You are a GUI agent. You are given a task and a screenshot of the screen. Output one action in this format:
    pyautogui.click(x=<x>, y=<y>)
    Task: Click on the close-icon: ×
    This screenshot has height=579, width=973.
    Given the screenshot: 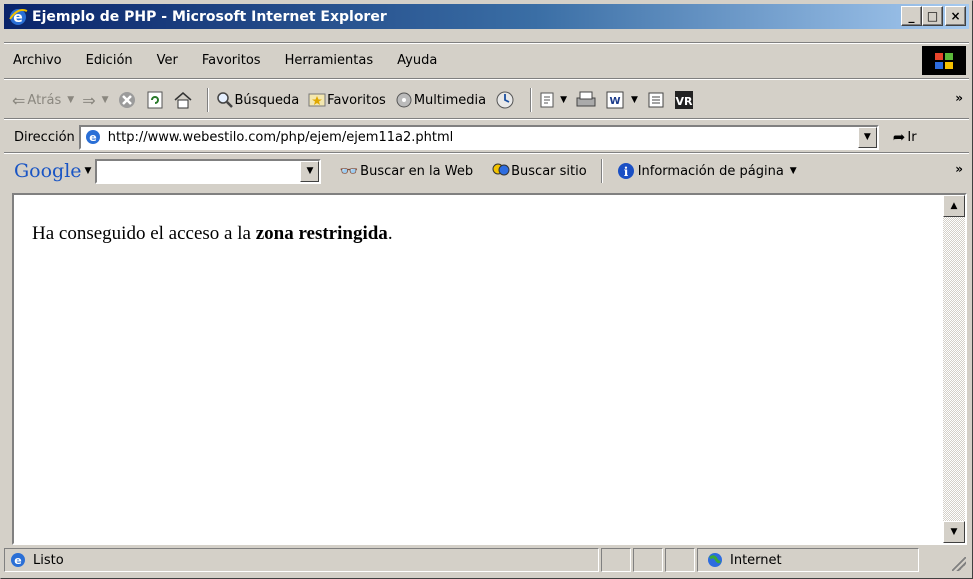 What is the action you would take?
    pyautogui.click(x=955, y=16)
    